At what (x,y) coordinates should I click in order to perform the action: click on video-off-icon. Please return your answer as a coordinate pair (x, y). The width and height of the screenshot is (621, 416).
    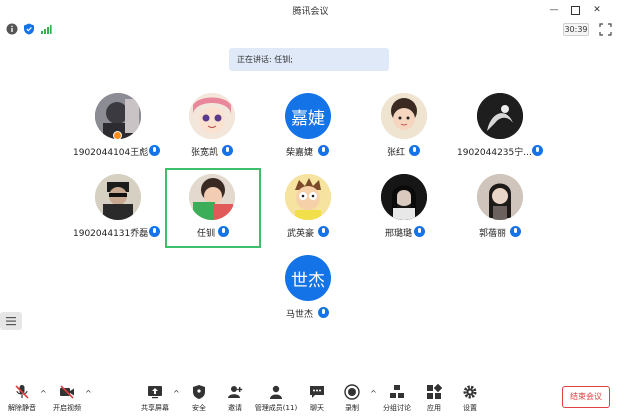
    Looking at the image, I should click on (67, 392).